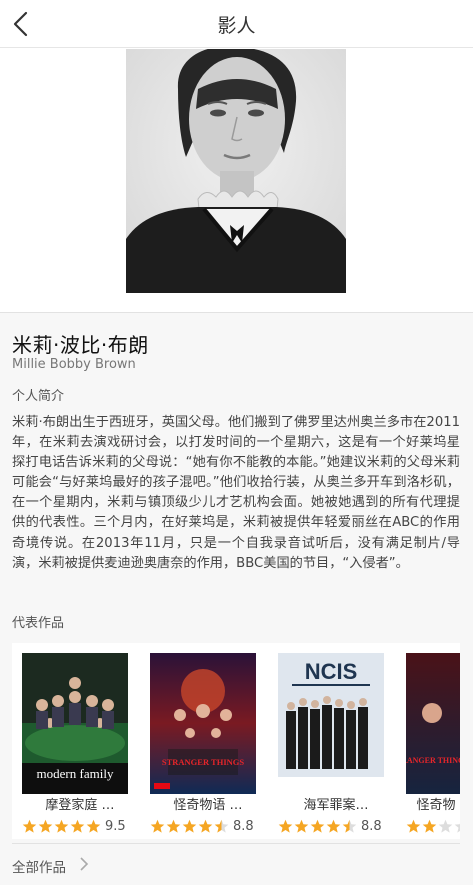  What do you see at coordinates (38, 623) in the screenshot?
I see `works-section-title: 代表作品` at bounding box center [38, 623].